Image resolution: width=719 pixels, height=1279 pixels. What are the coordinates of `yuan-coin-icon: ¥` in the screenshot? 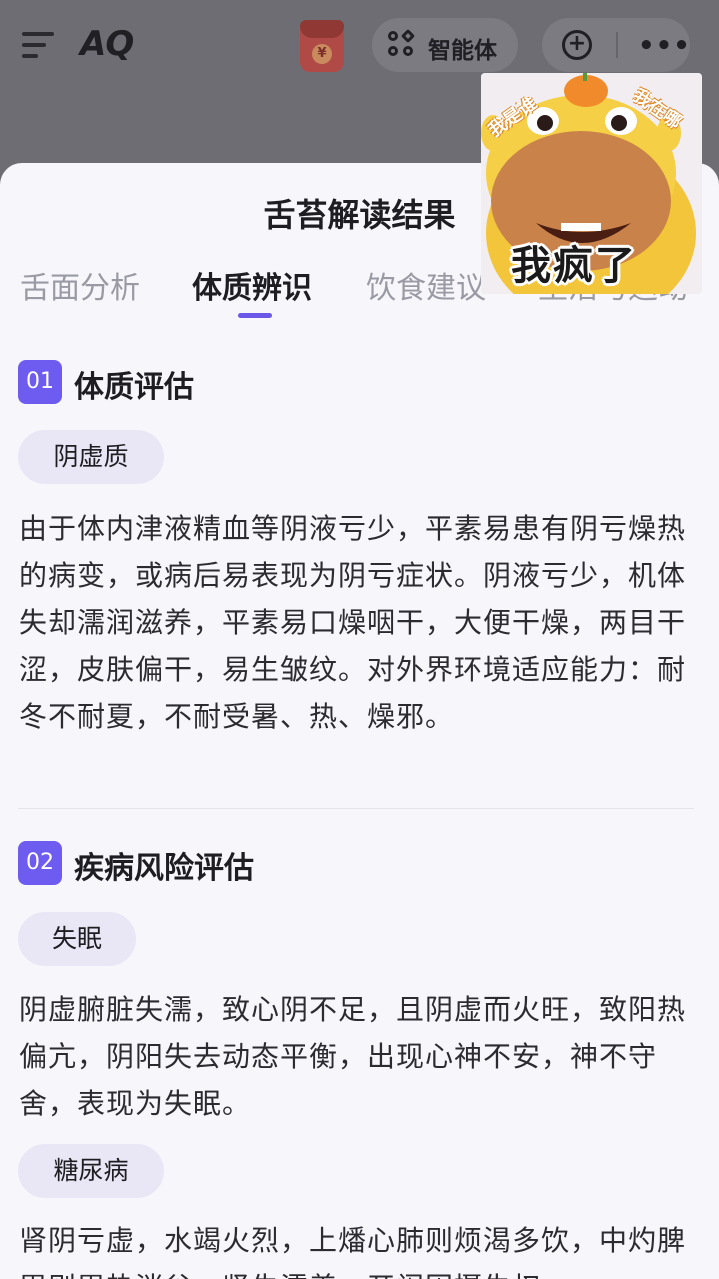 It's located at (322, 54).